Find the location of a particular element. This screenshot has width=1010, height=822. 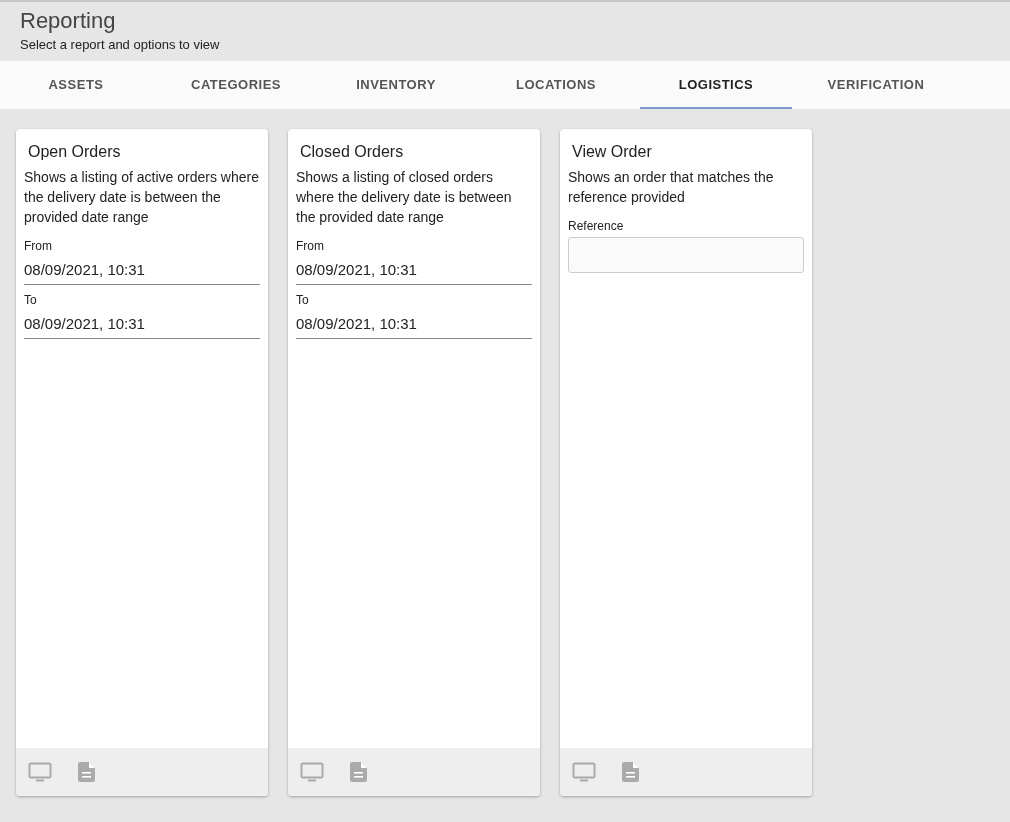

tab: LOGISTICS is located at coordinates (716, 85).